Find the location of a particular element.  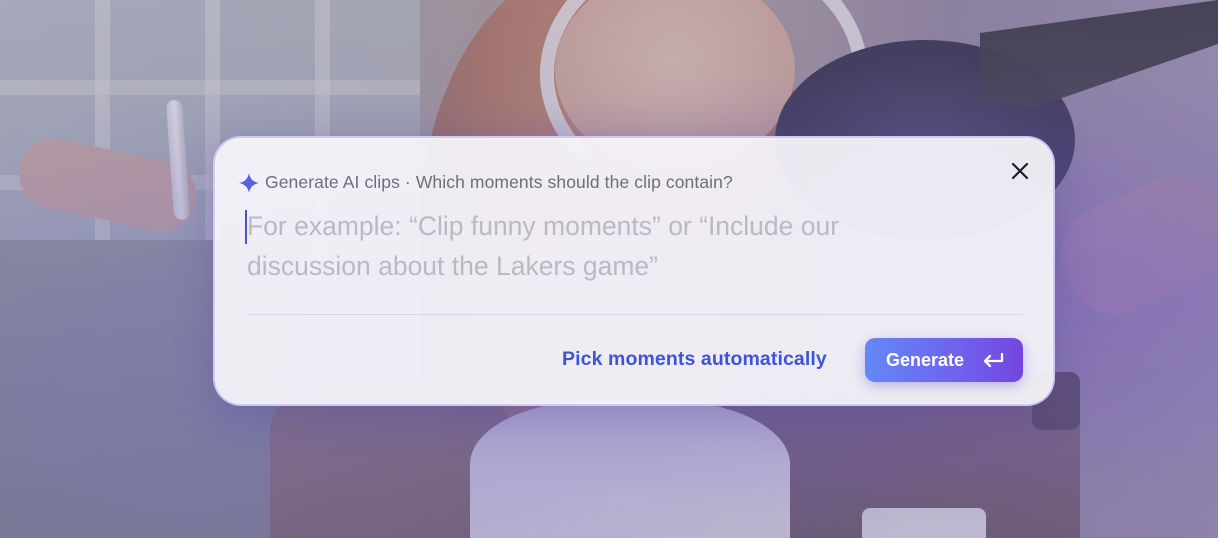

close-icon is located at coordinates (1020, 171).